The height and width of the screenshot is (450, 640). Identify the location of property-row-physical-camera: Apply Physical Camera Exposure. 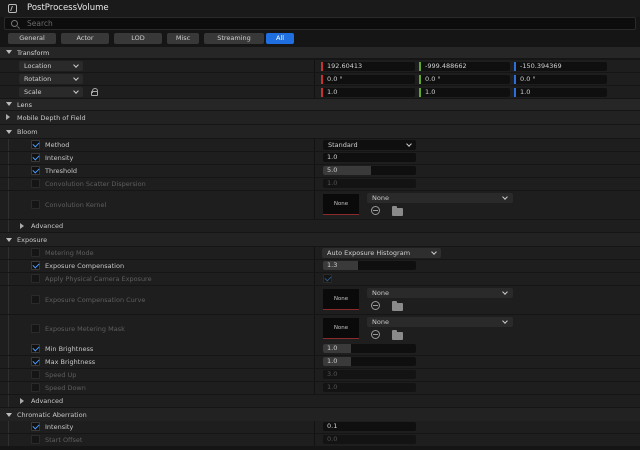
(320, 279).